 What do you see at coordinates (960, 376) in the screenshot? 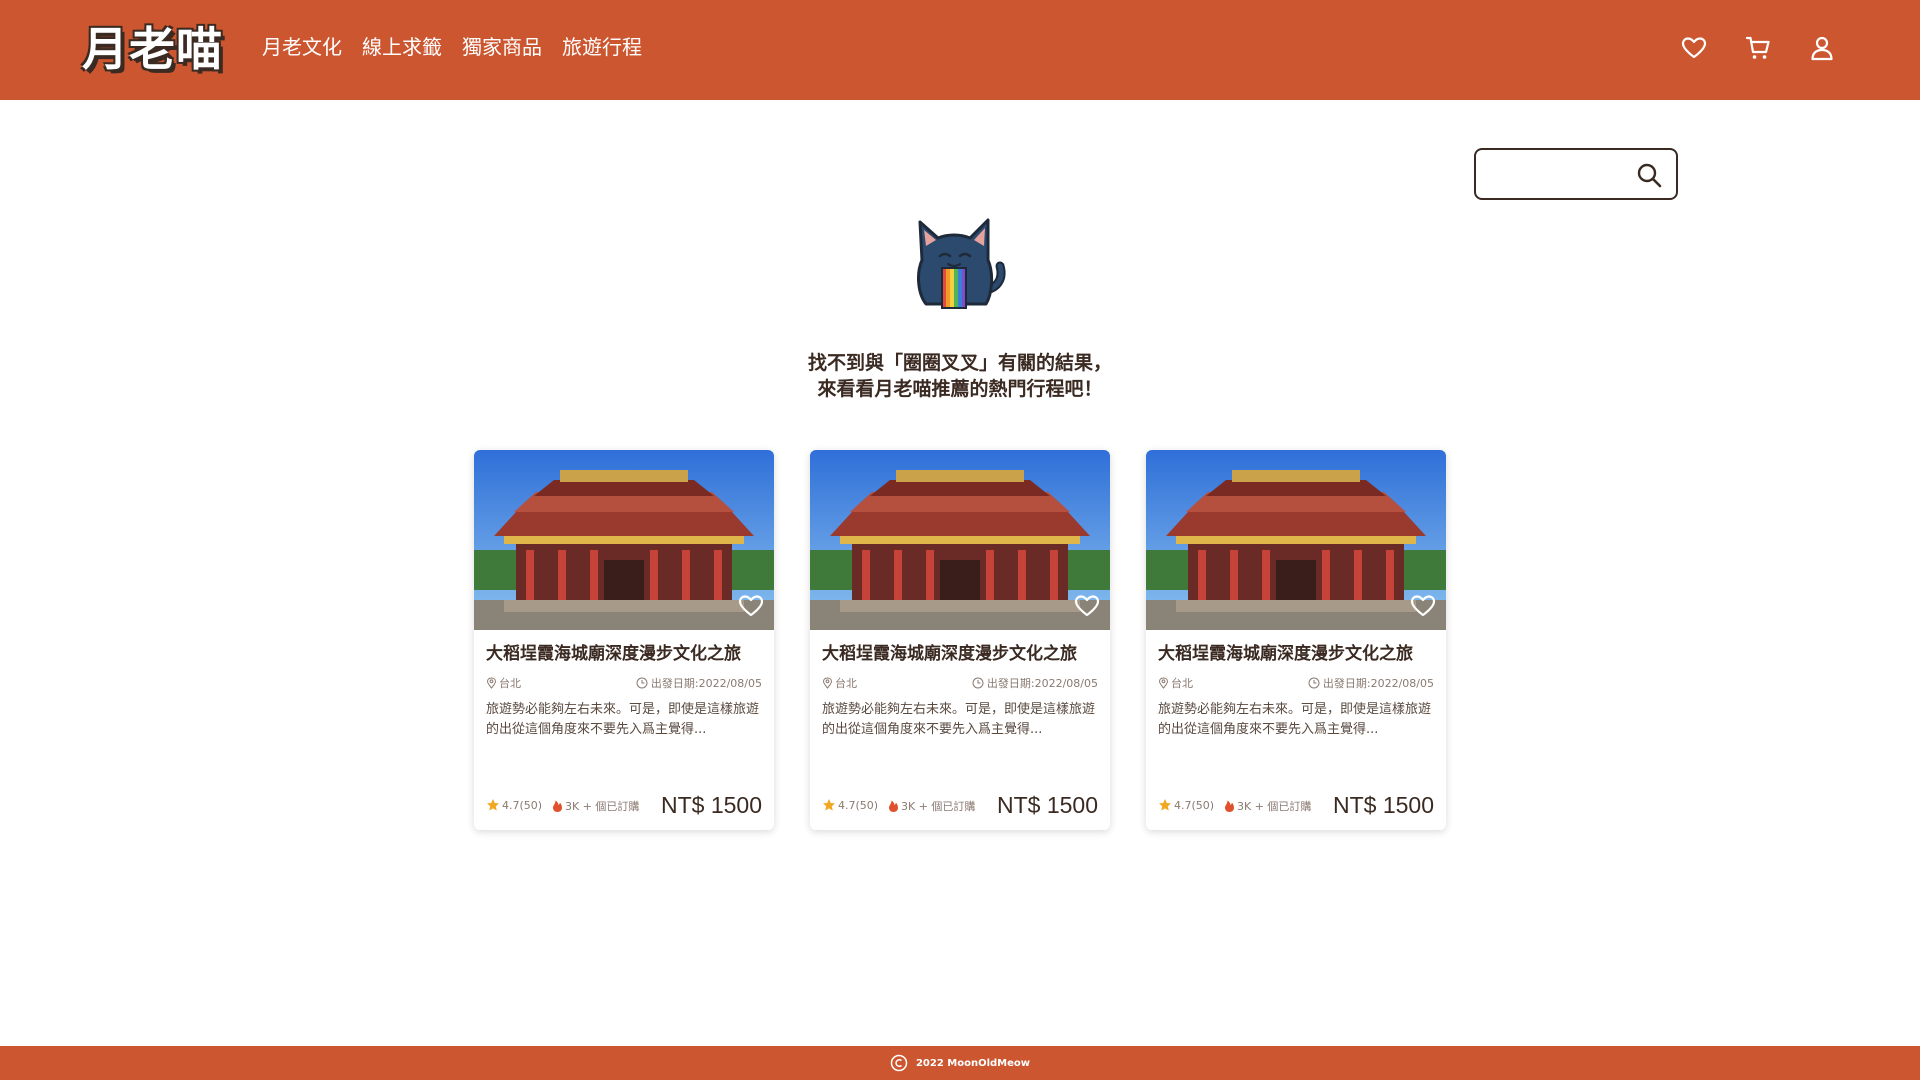
I see `no-results-message: 找不到與「圈圈叉叉」有關的結果， 來看看月老喵推薦的熱門行程吧！` at bounding box center [960, 376].